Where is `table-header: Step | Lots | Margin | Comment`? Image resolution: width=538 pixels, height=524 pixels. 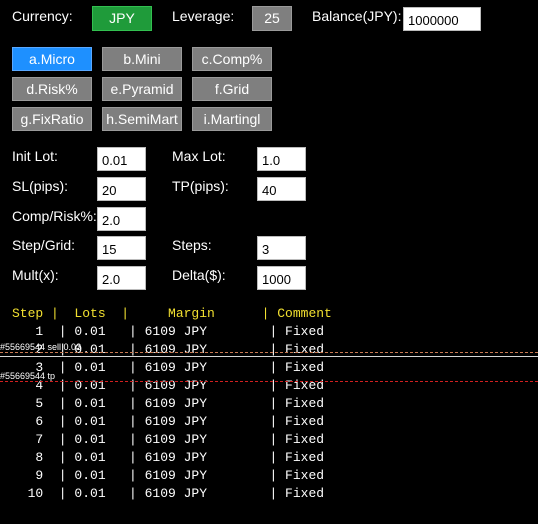
table-header: Step | Lots | Margin | Comment is located at coordinates (172, 313).